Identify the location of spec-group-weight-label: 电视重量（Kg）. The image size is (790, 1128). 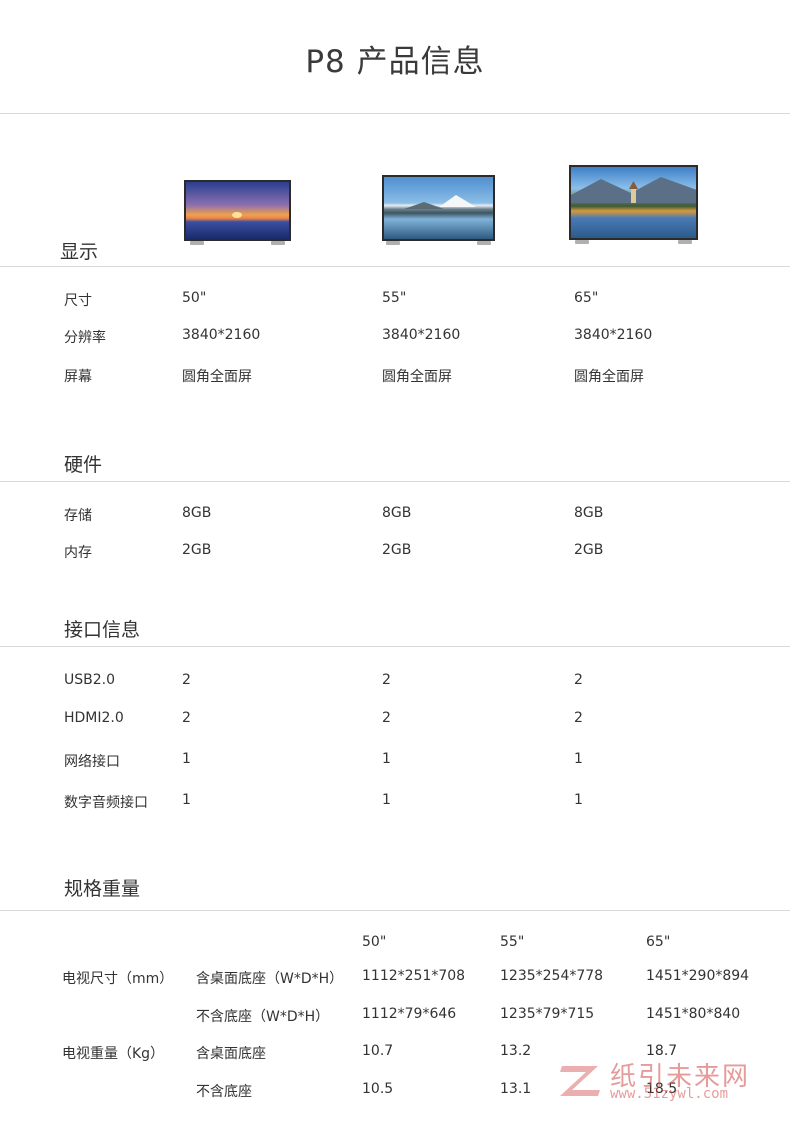
(113, 1054).